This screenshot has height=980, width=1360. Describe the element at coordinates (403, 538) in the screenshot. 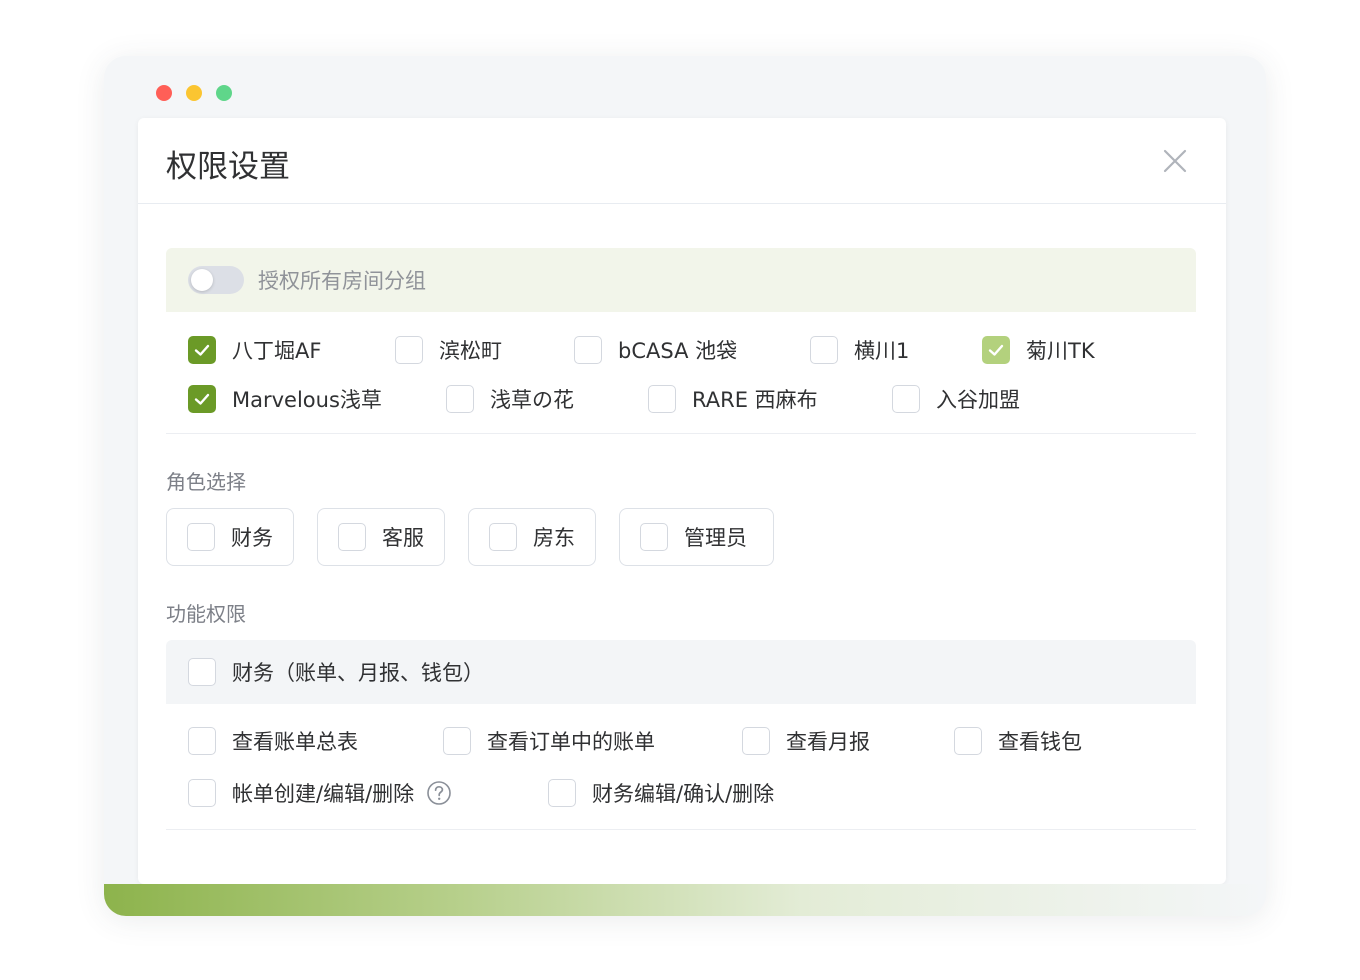

I see `role-label: 客服` at that location.